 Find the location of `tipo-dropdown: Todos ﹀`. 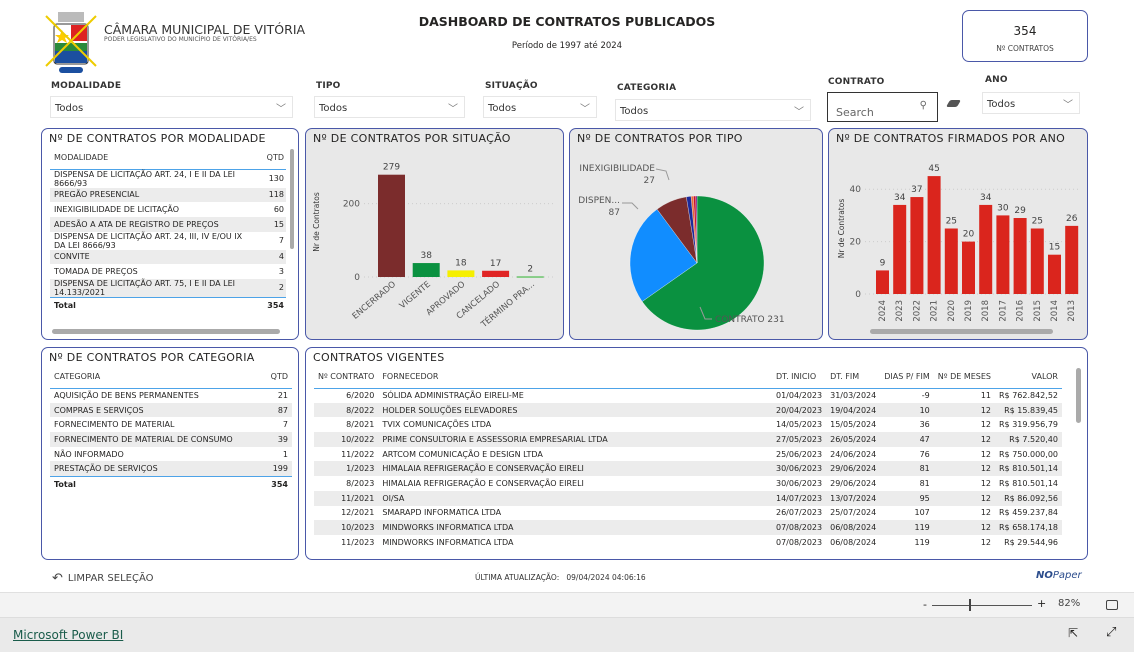

tipo-dropdown: Todos ﹀ is located at coordinates (389, 107).